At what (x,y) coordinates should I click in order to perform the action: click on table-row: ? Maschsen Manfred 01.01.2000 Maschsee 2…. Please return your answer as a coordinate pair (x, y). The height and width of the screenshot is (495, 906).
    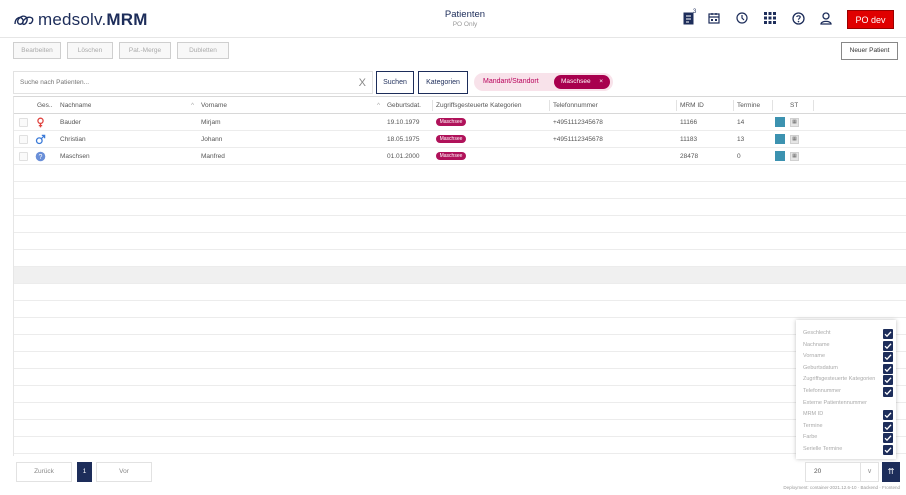
    Looking at the image, I should click on (460, 156).